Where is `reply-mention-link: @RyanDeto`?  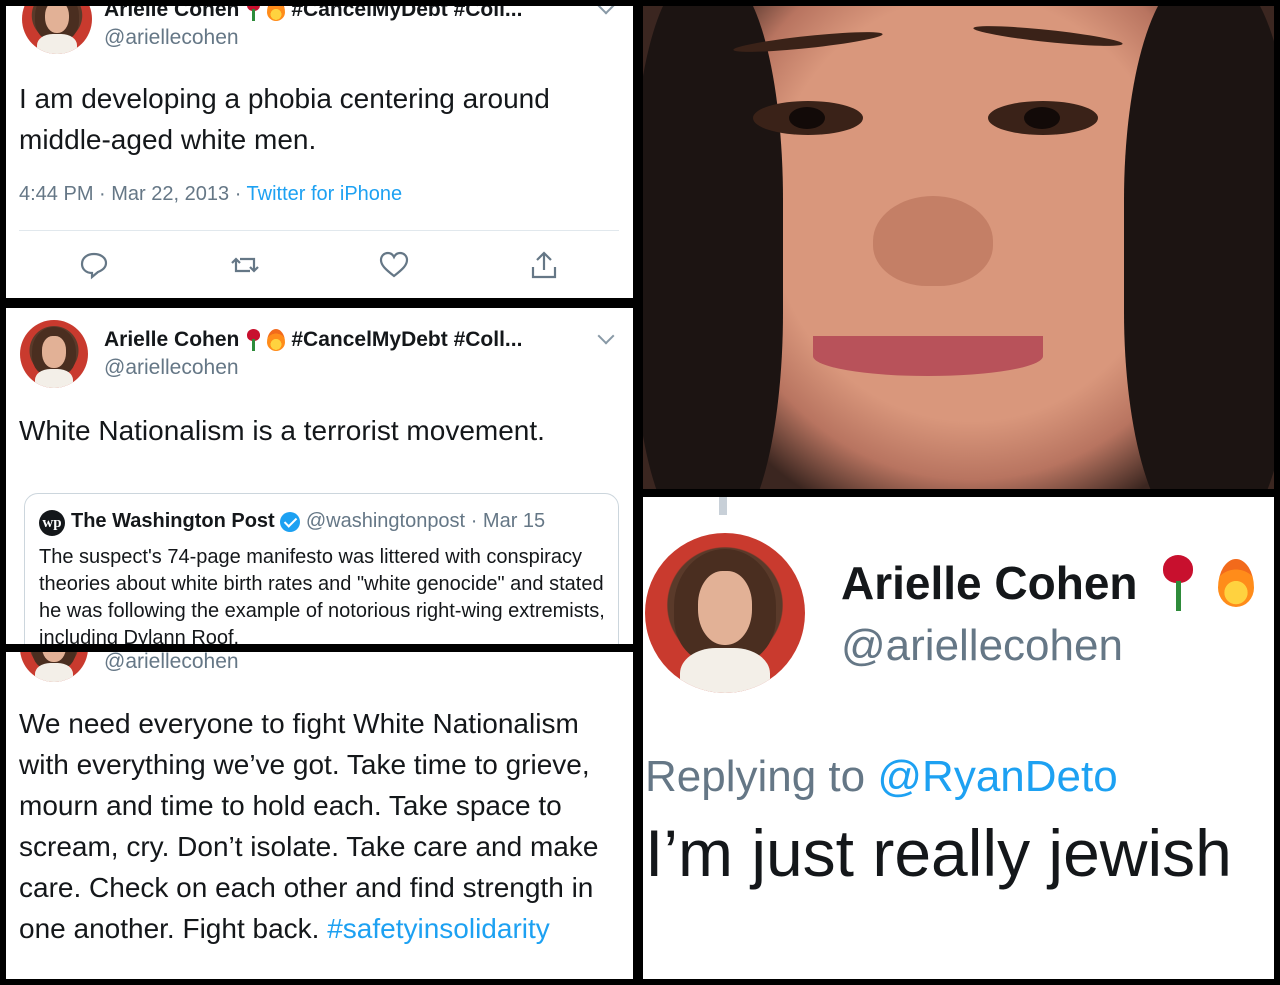
reply-mention-link: @RyanDeto is located at coordinates (997, 776).